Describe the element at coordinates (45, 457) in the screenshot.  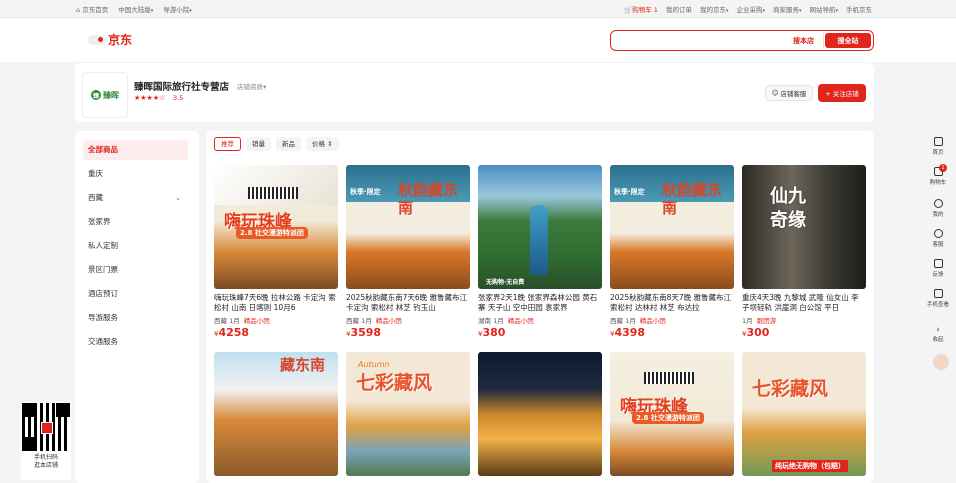
I see `qr-line1: 手机扫码` at that location.